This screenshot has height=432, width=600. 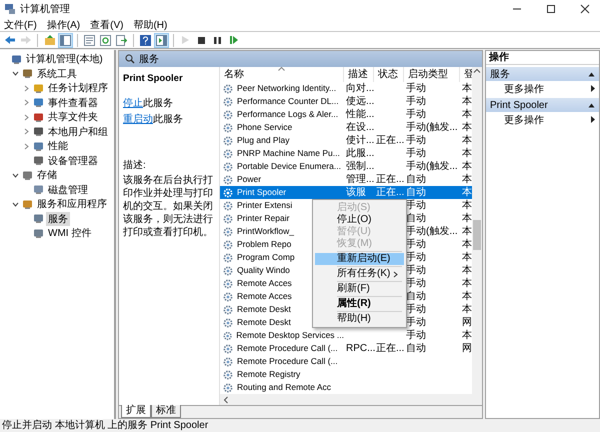 I want to click on tree-item: 服务, so click(x=58, y=219).